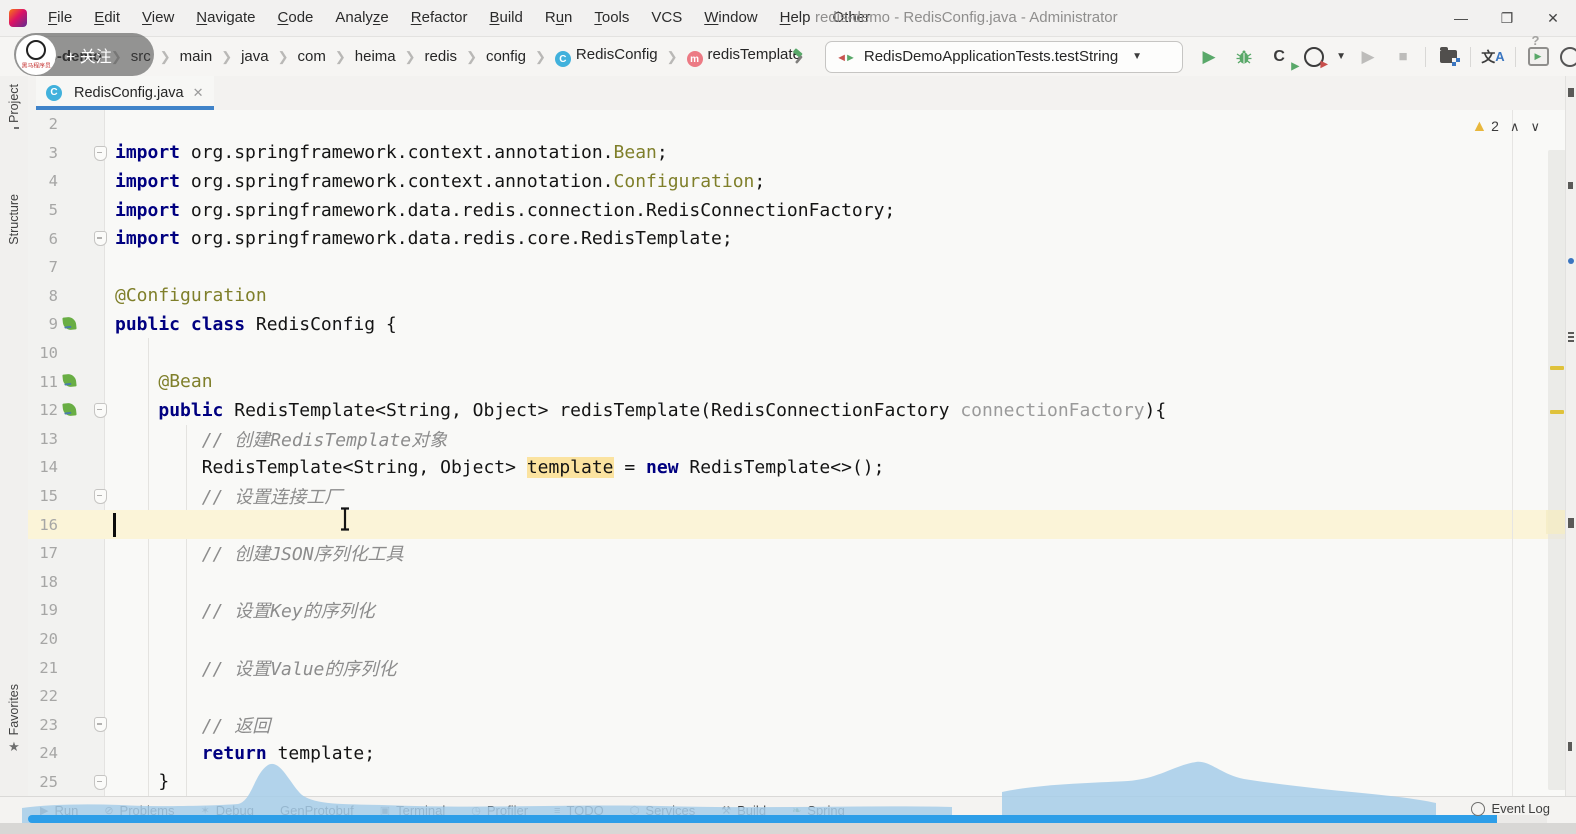 This screenshot has height=834, width=1576. I want to click on code-line-24: 24 return template;, so click(802, 753).